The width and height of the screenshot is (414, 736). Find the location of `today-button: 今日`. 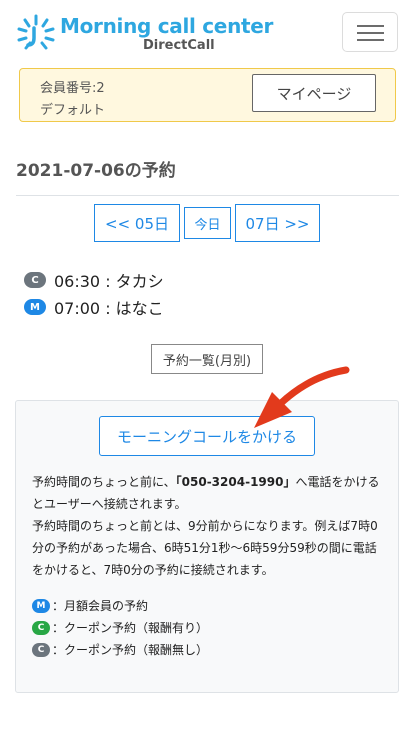

today-button: 今日 is located at coordinates (207, 223).